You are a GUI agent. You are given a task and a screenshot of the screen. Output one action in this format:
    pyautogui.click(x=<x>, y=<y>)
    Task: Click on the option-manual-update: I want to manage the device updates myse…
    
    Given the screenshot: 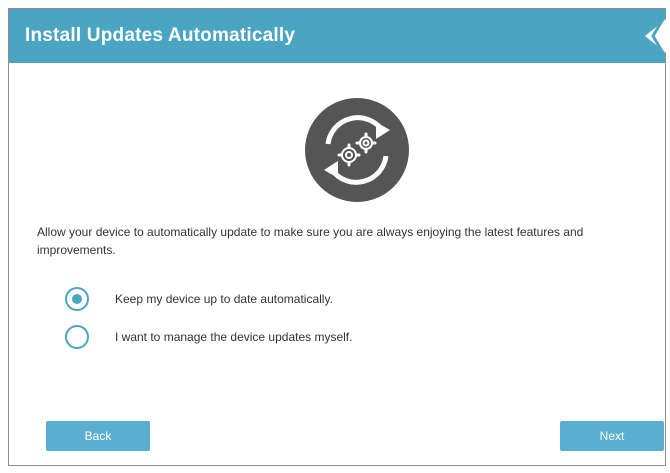 What is the action you would take?
    pyautogui.click(x=208, y=337)
    